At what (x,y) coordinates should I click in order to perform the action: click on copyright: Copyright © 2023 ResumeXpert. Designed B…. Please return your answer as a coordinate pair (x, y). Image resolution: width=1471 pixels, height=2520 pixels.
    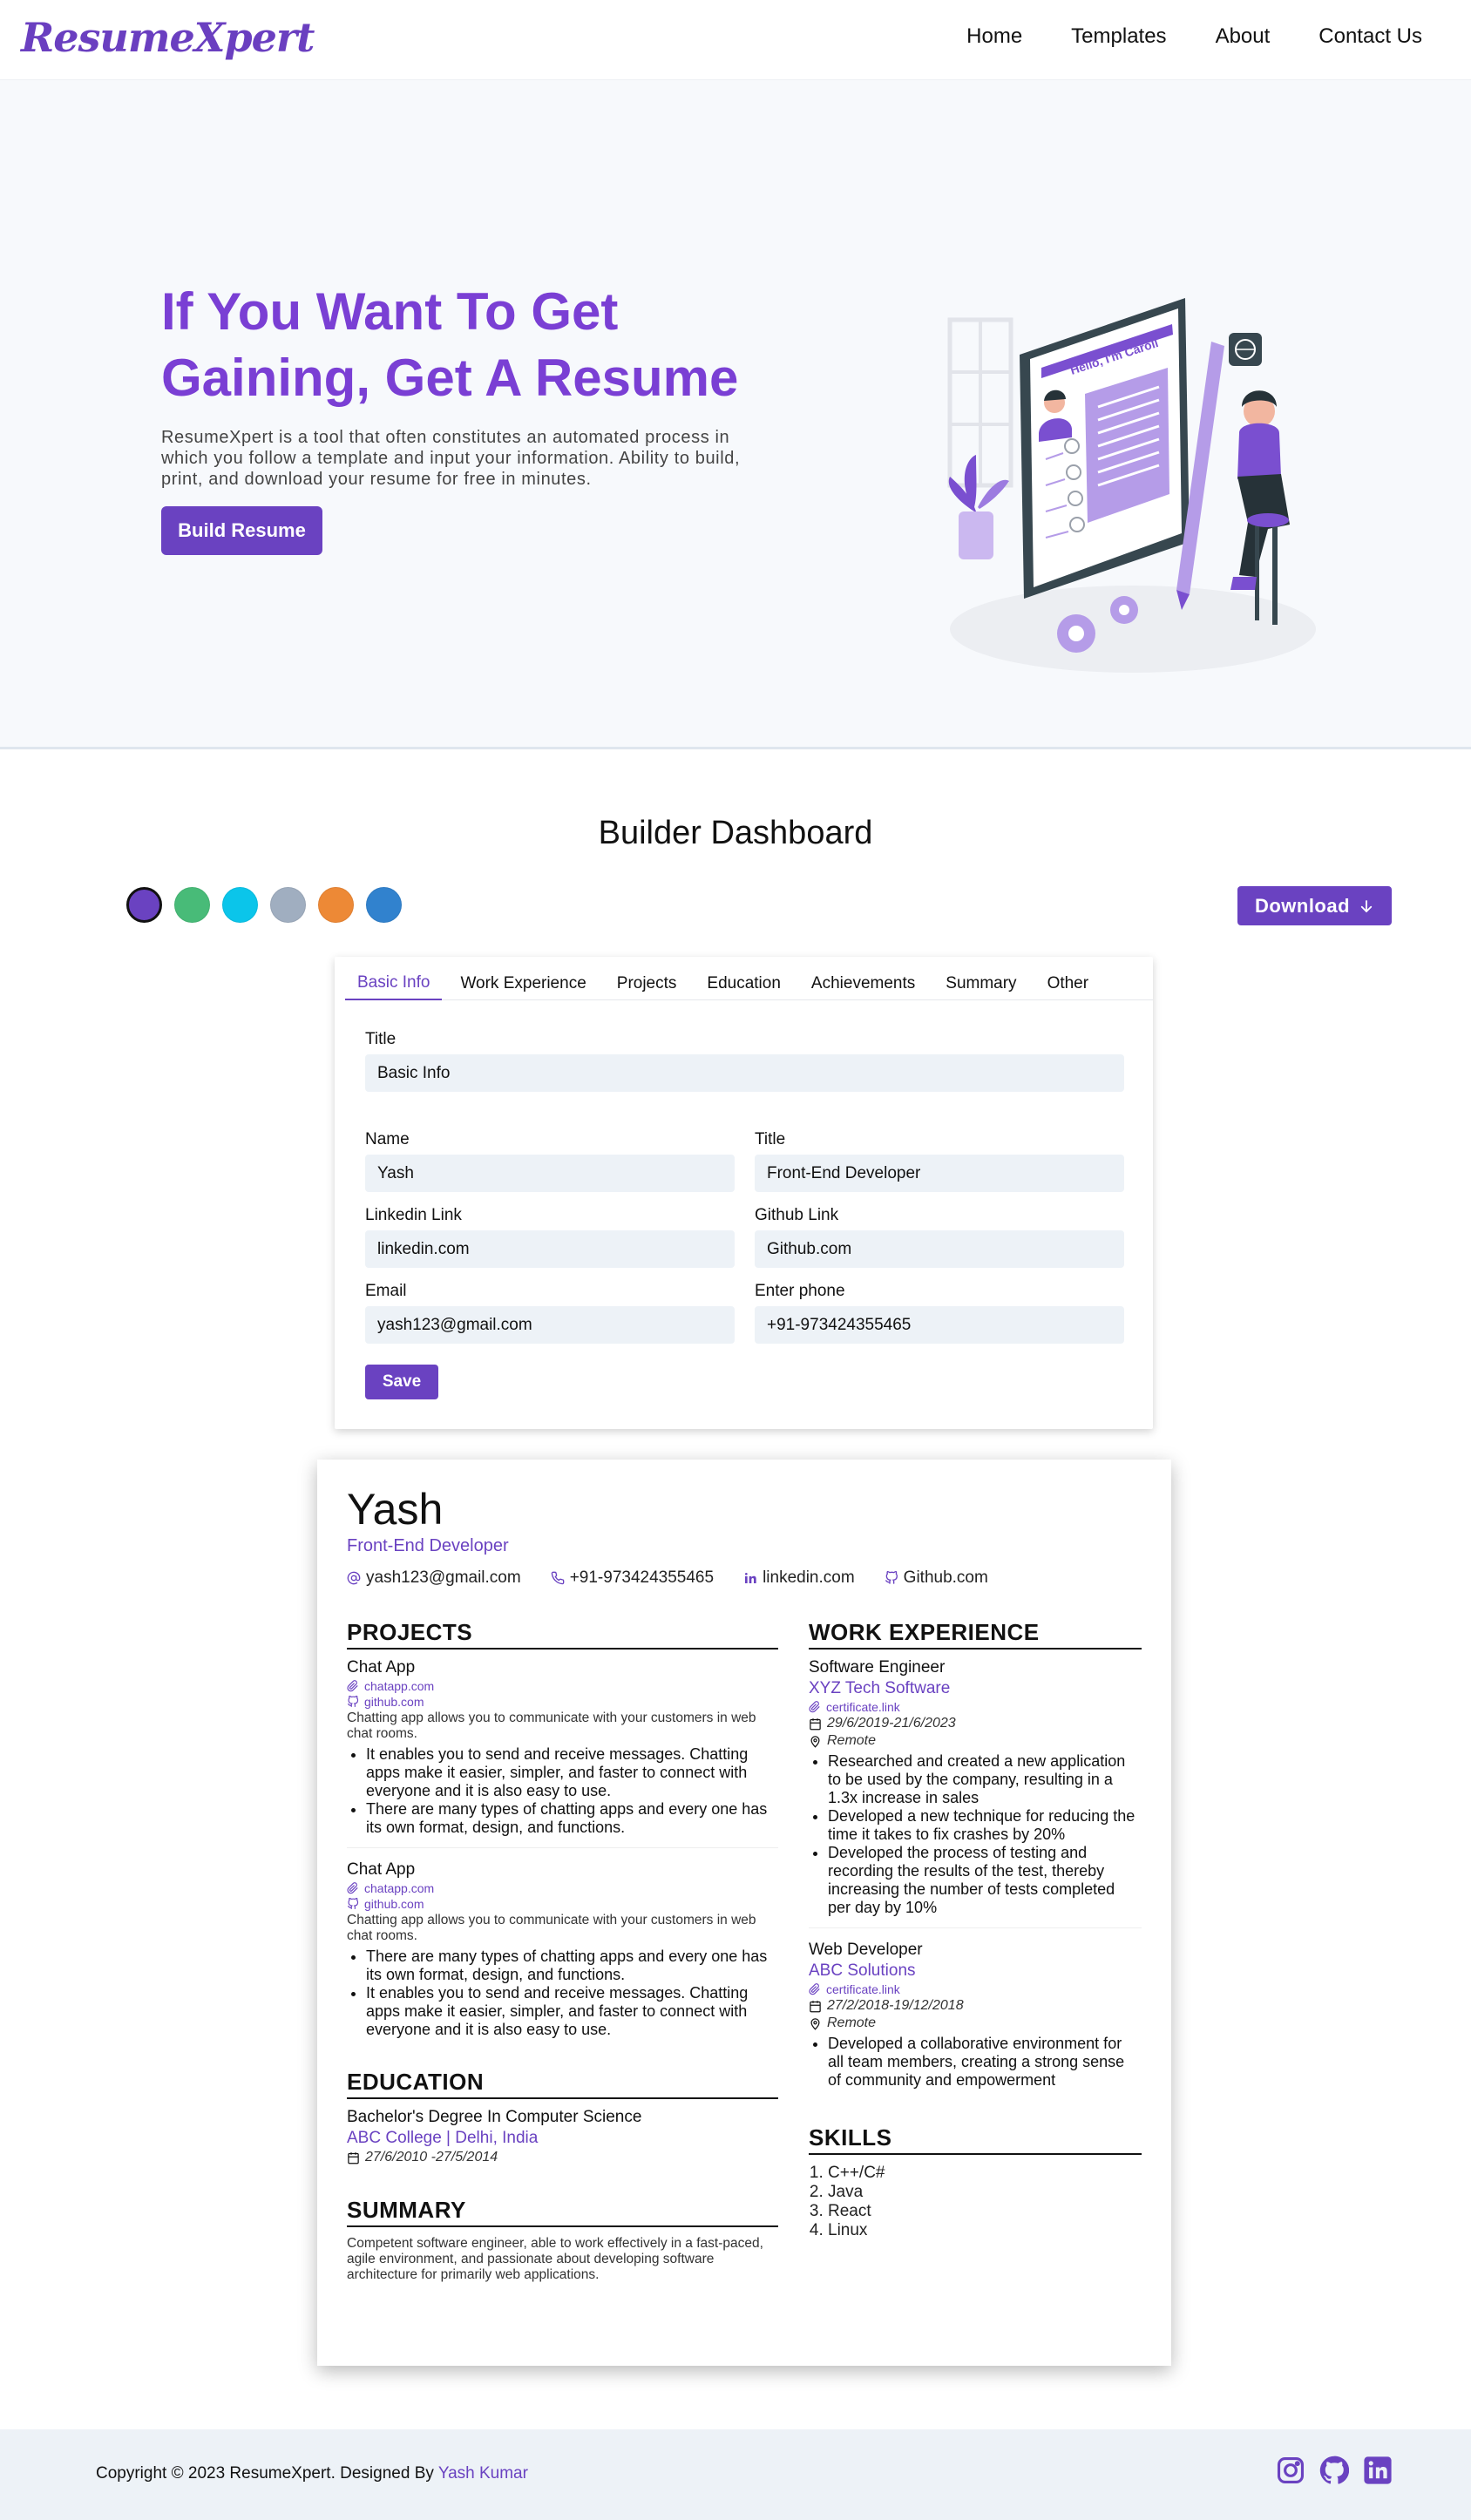
    Looking at the image, I should click on (312, 2473).